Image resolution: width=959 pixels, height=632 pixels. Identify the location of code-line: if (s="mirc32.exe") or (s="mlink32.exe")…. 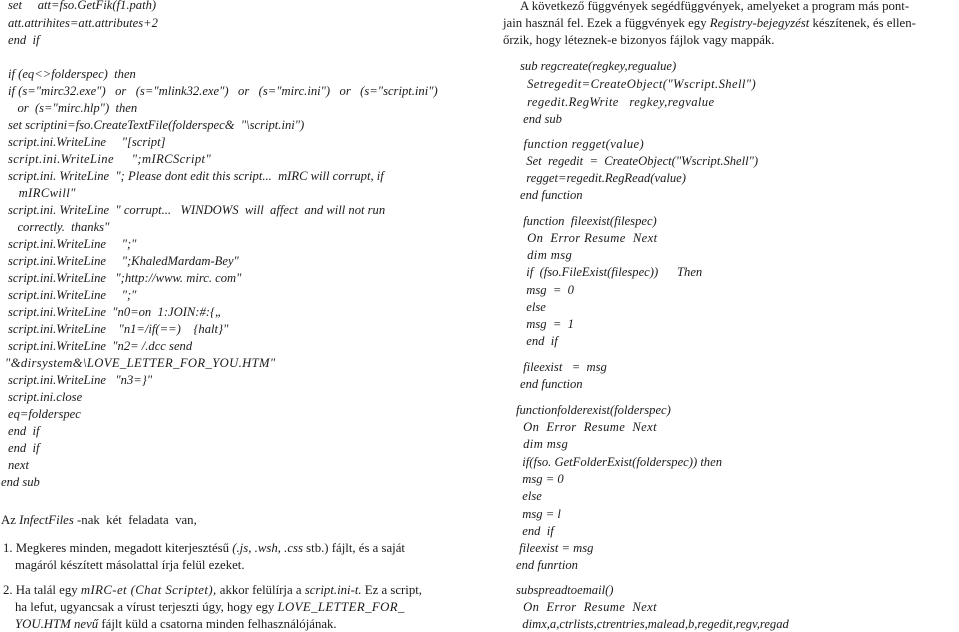
(223, 91).